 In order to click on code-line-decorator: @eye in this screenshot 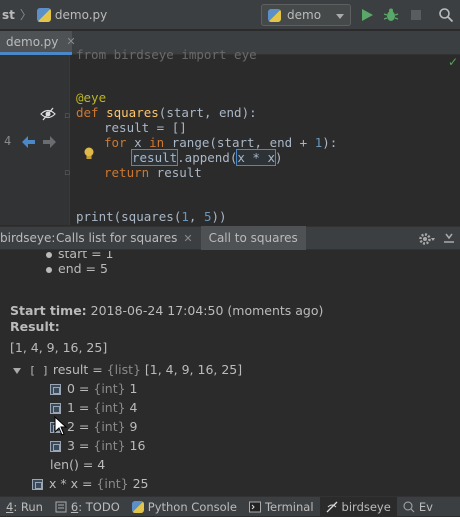, I will do `click(91, 97)`.